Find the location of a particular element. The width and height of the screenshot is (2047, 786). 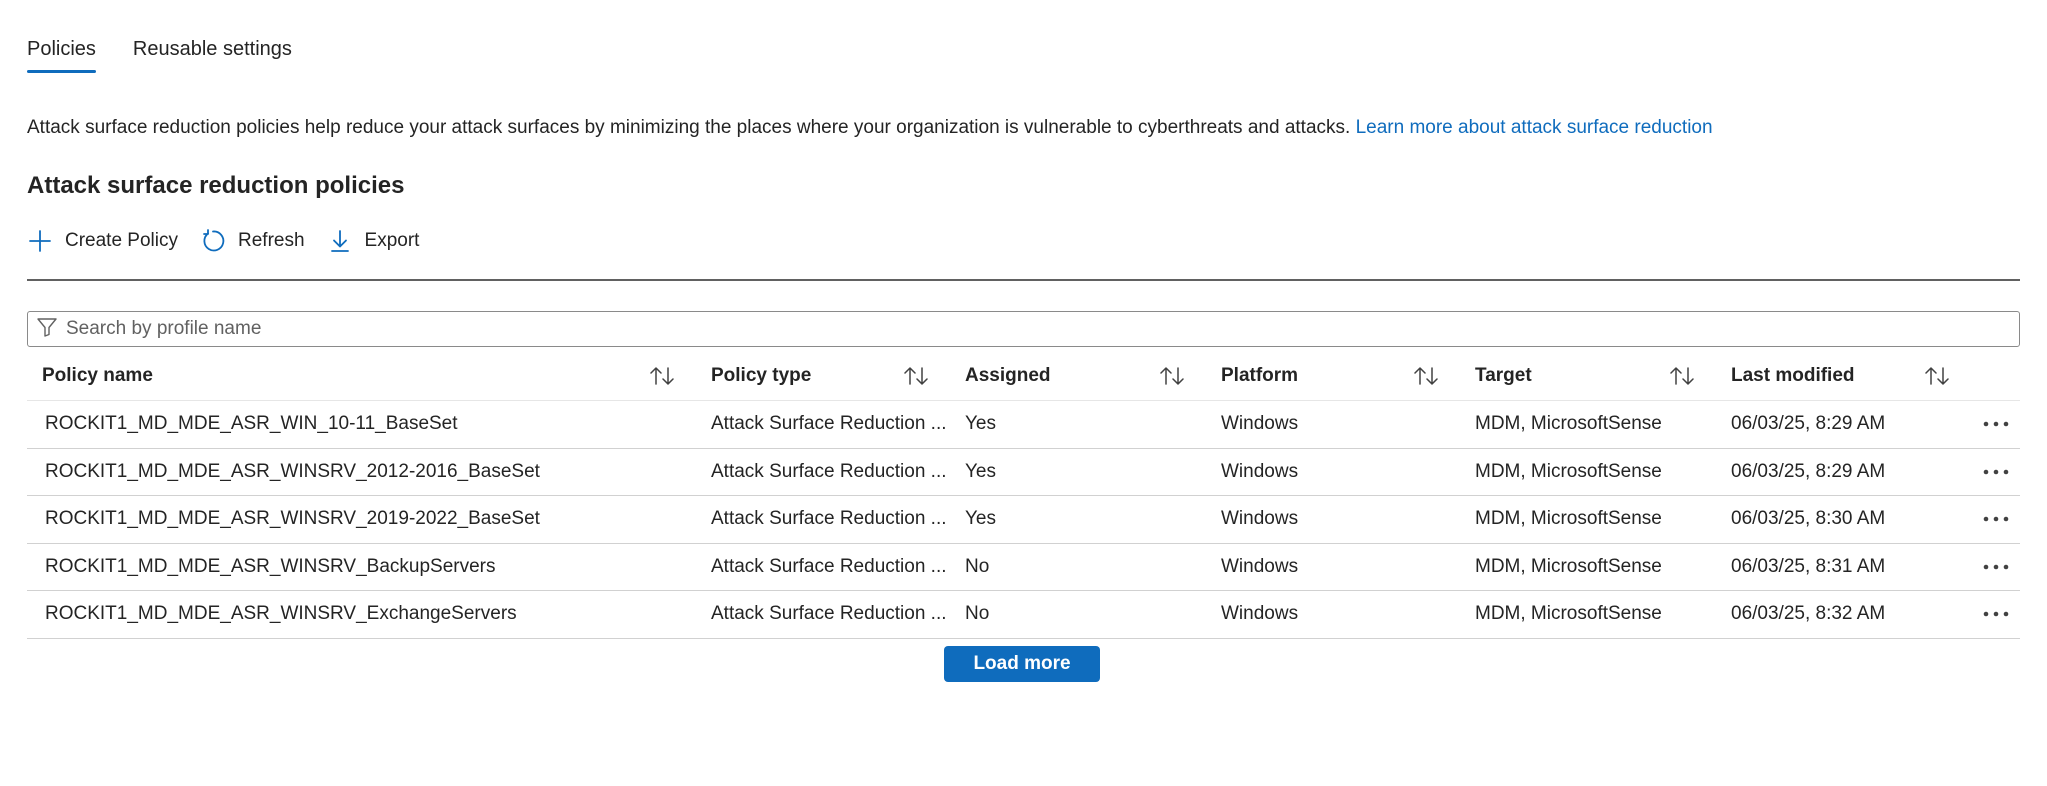

column-label: Assigned is located at coordinates (1008, 375).